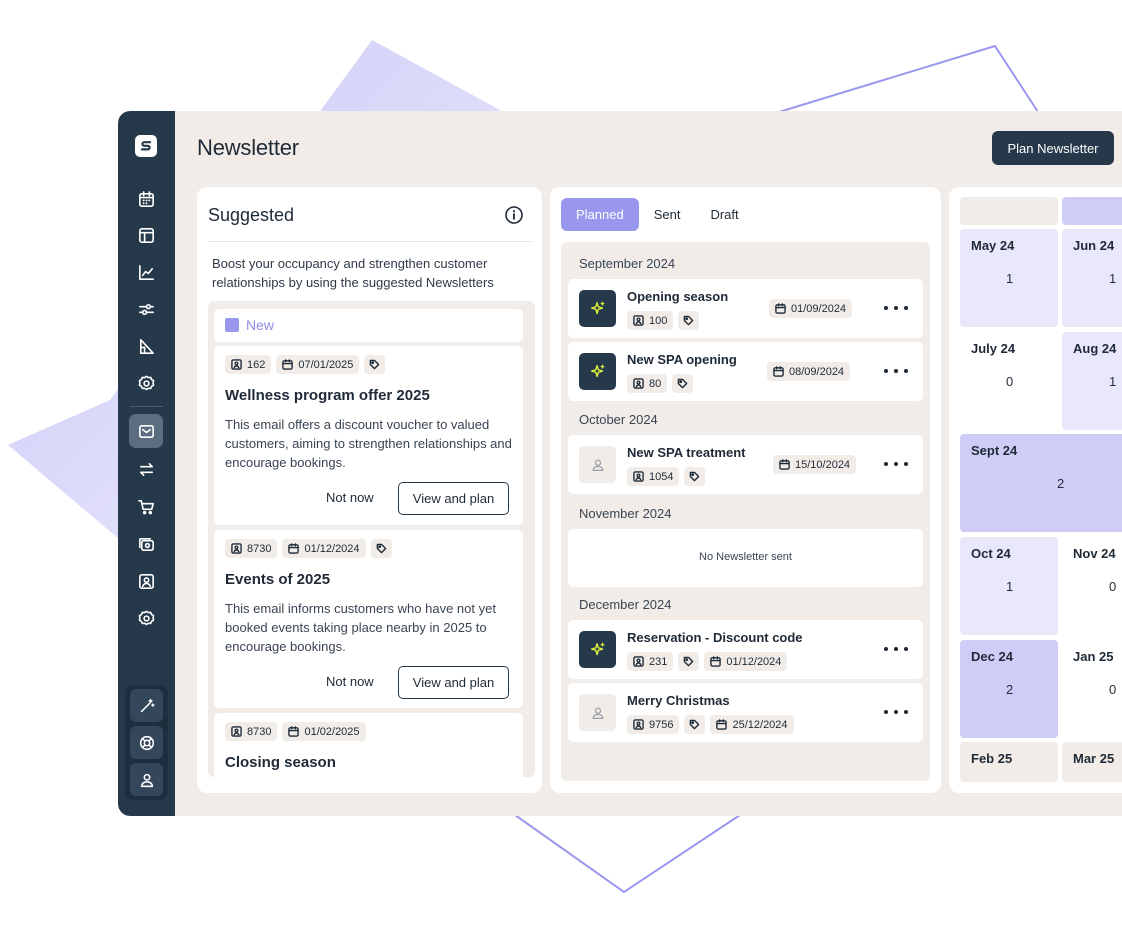 This screenshot has width=1122, height=934. What do you see at coordinates (248, 147) in the screenshot?
I see `page-title: Newsletter` at bounding box center [248, 147].